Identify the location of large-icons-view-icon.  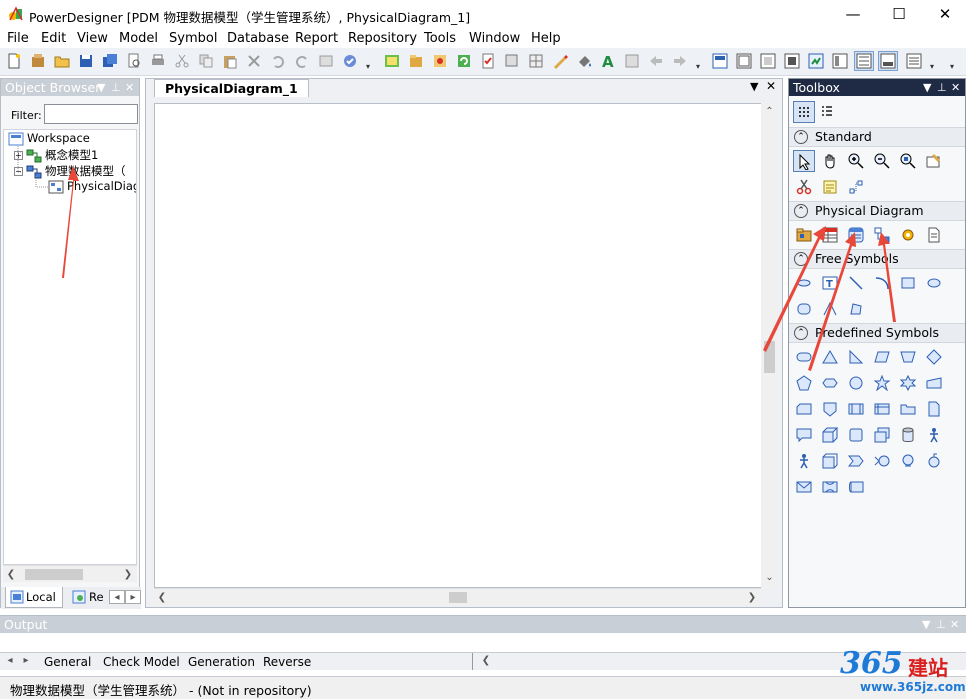
(804, 112).